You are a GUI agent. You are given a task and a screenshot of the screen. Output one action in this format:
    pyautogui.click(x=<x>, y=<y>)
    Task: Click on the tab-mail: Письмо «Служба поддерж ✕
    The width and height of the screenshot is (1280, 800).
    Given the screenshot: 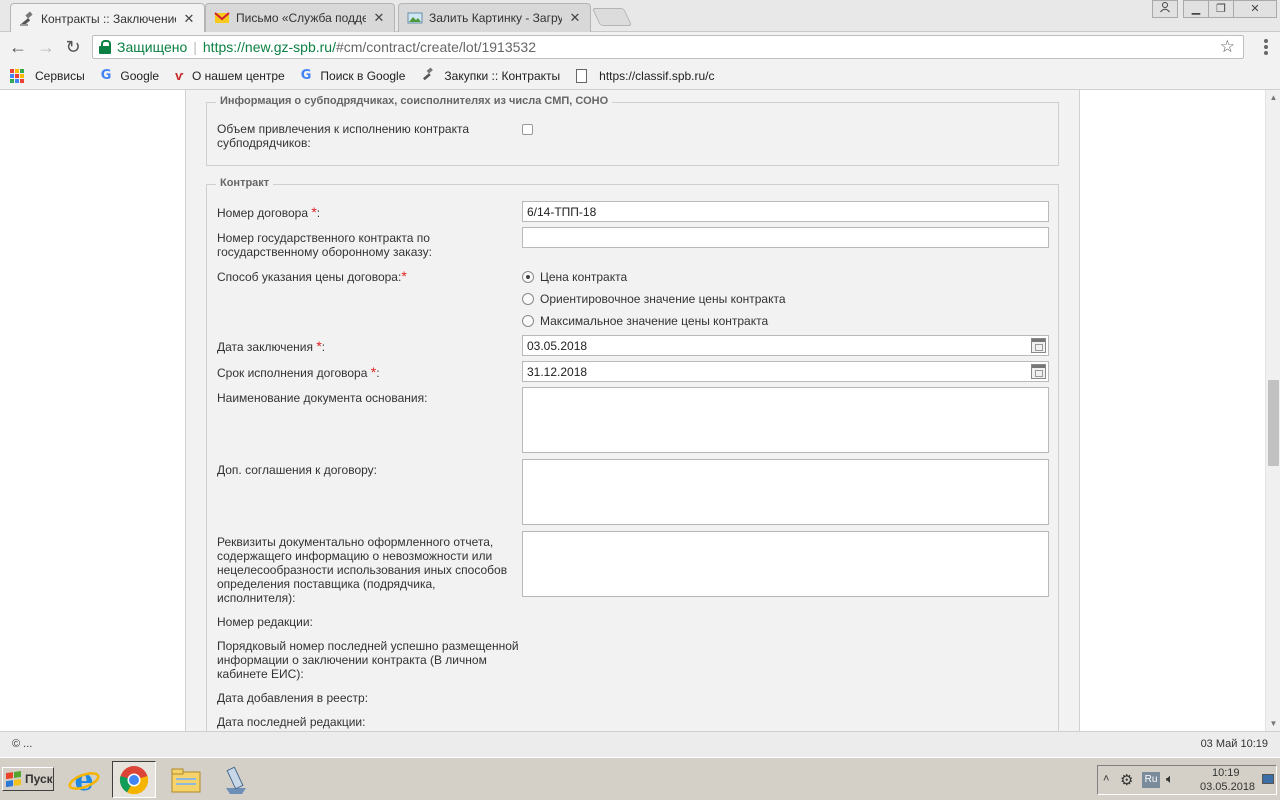 What is the action you would take?
    pyautogui.click(x=300, y=17)
    